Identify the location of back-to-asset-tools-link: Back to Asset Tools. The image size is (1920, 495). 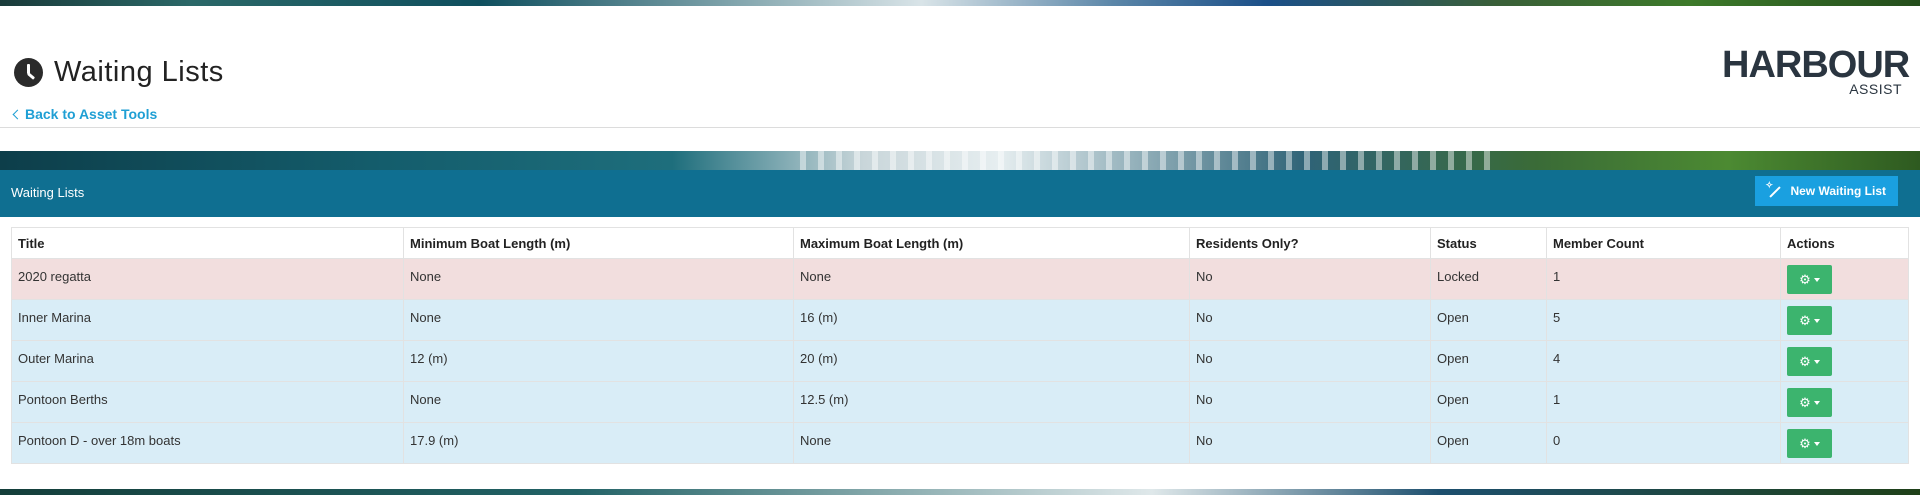
(85, 114).